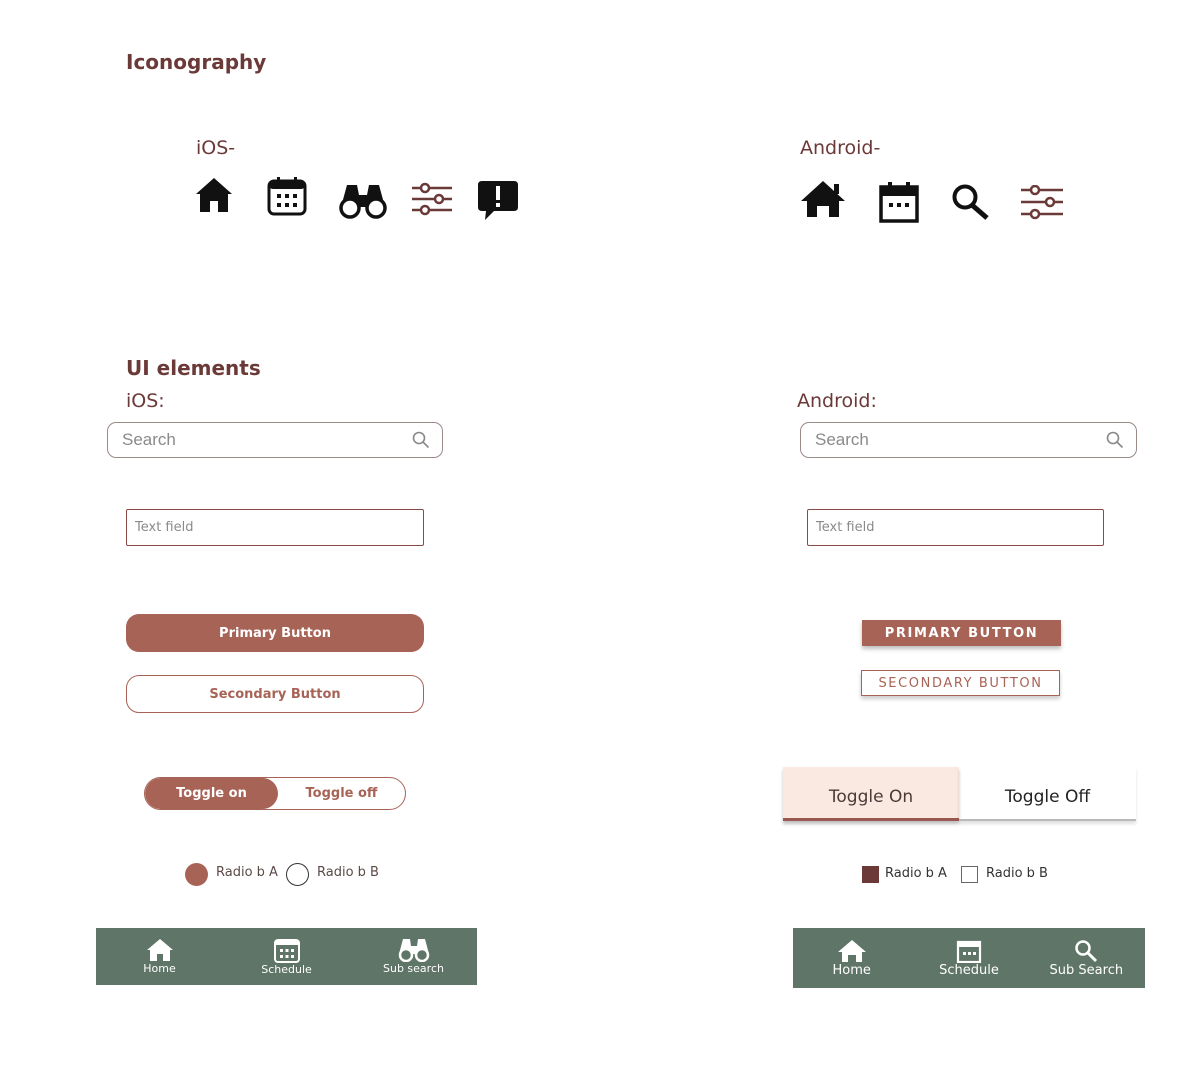  I want to click on android-tab-home: Home, so click(851, 958).